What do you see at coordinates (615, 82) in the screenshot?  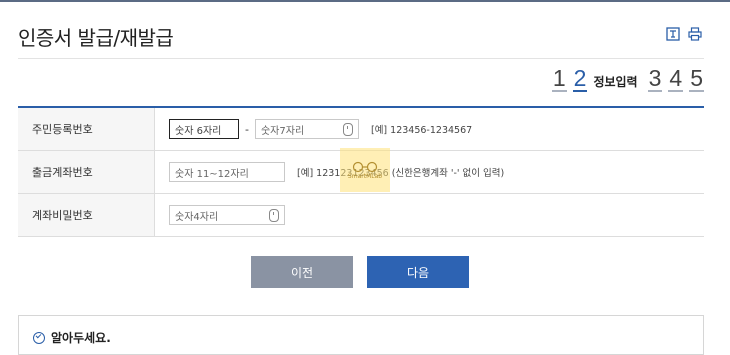 I see `step-active-label: 정보입력` at bounding box center [615, 82].